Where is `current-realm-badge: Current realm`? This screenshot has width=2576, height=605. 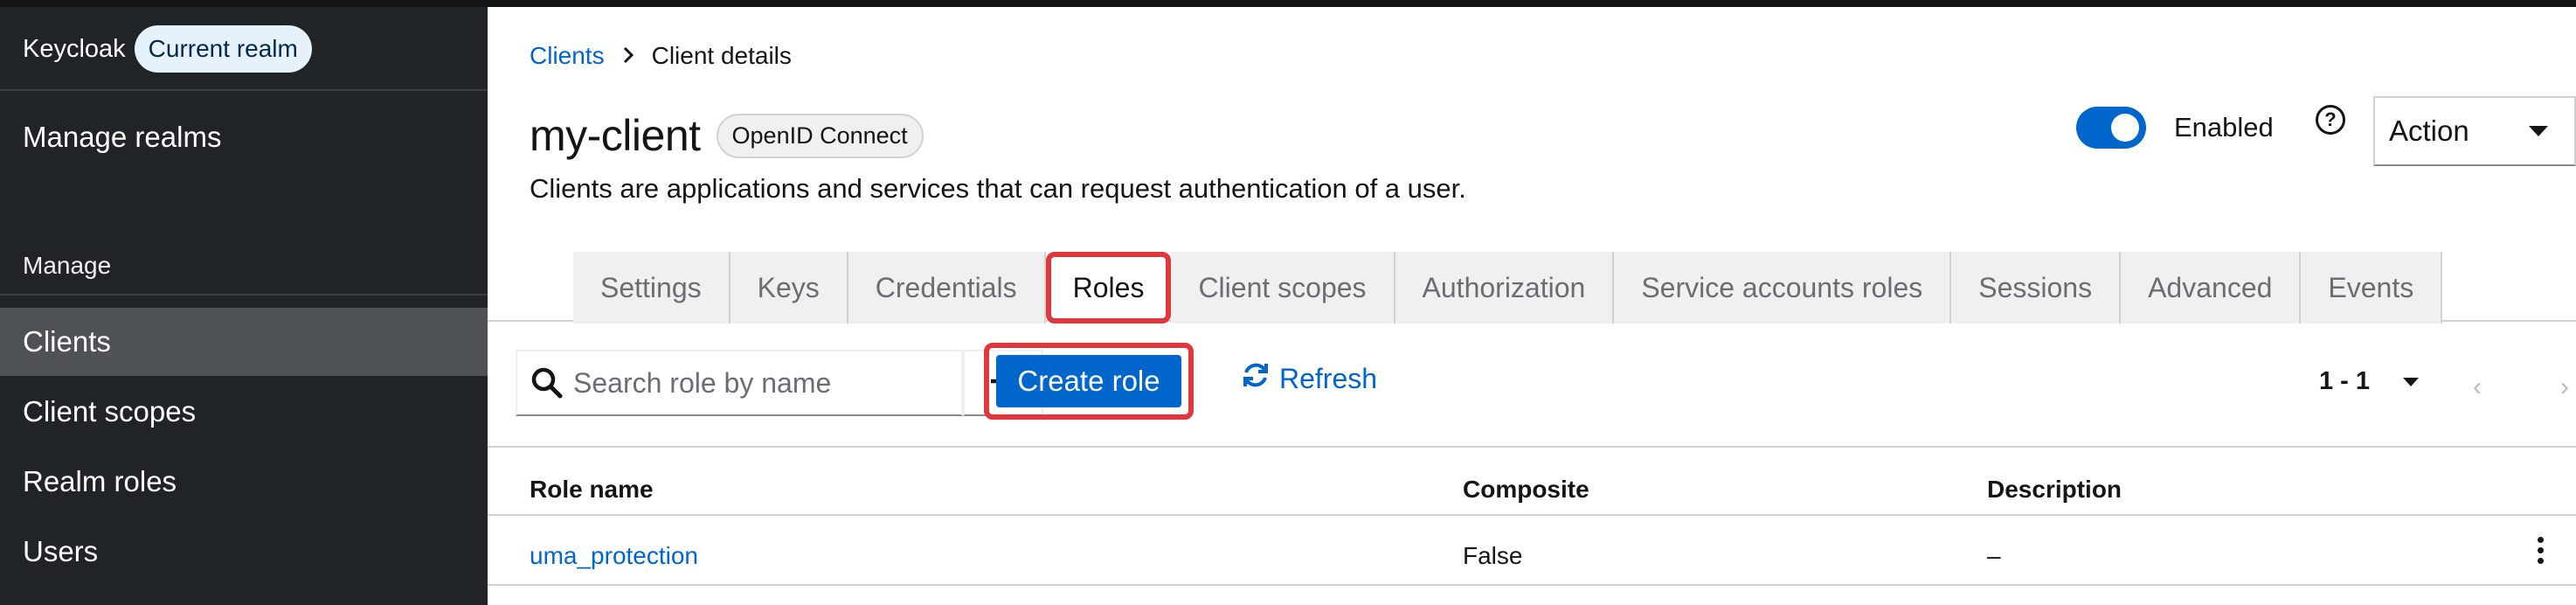 current-realm-badge: Current realm is located at coordinates (223, 49).